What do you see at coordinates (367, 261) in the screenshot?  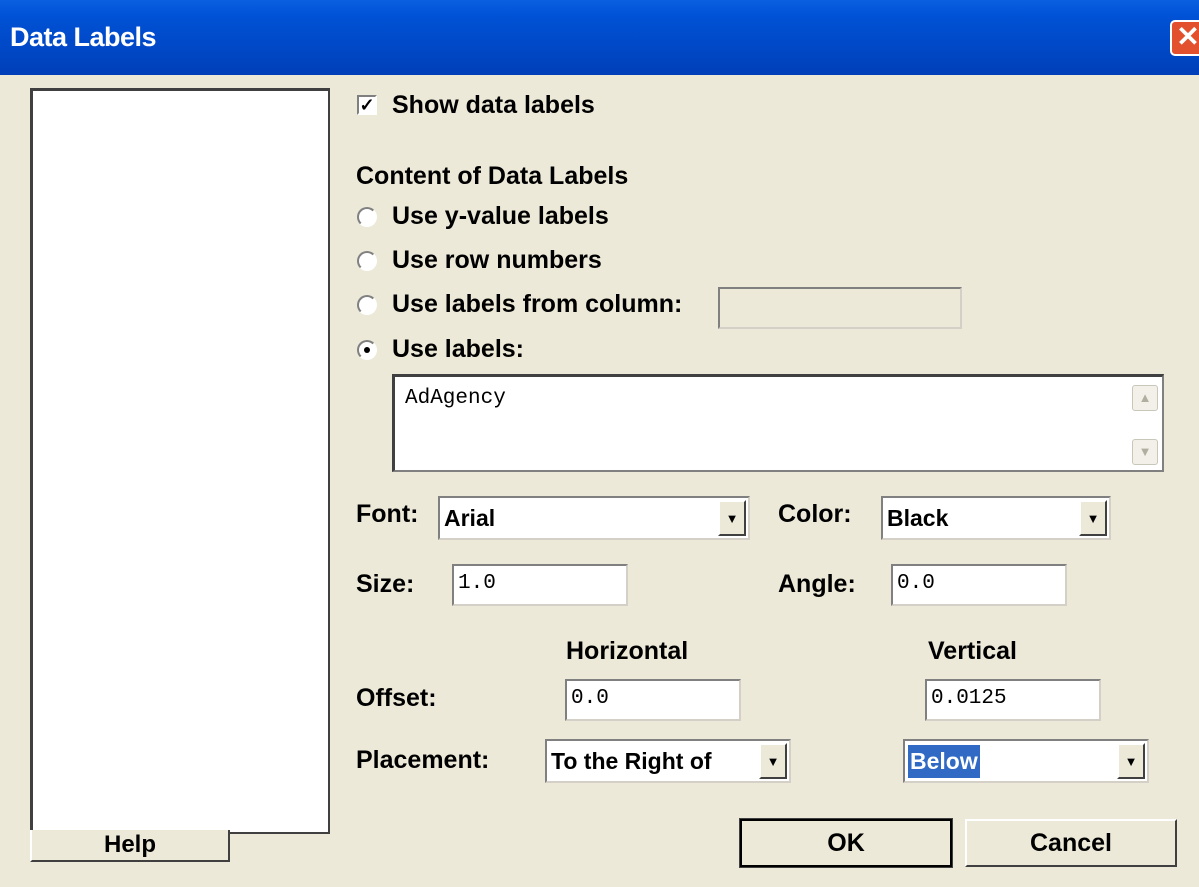 I see `radio-use-row-numbers` at bounding box center [367, 261].